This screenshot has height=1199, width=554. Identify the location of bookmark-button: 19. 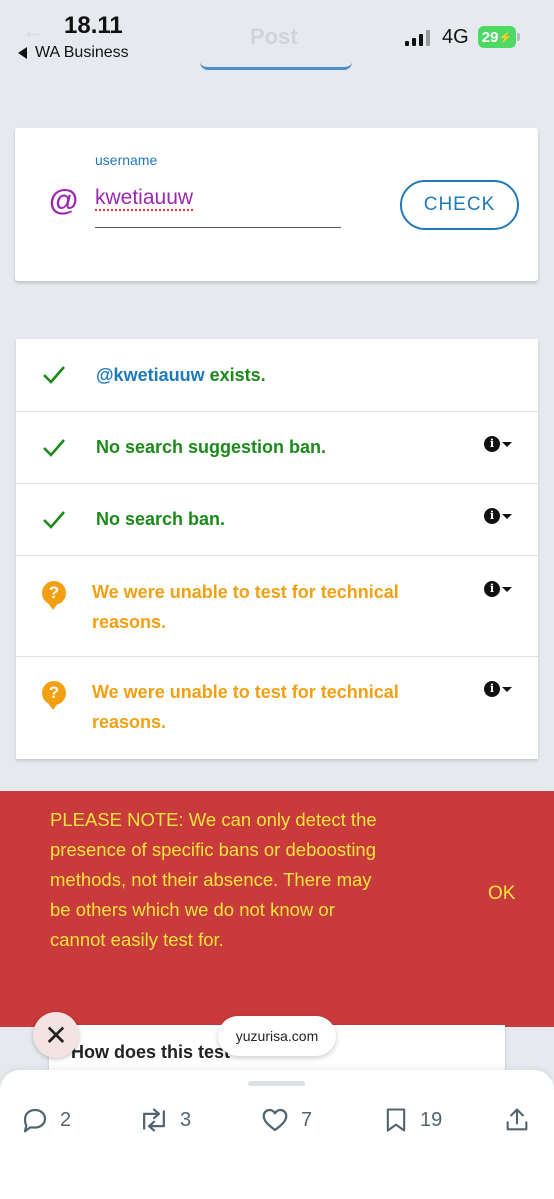
(412, 1120).